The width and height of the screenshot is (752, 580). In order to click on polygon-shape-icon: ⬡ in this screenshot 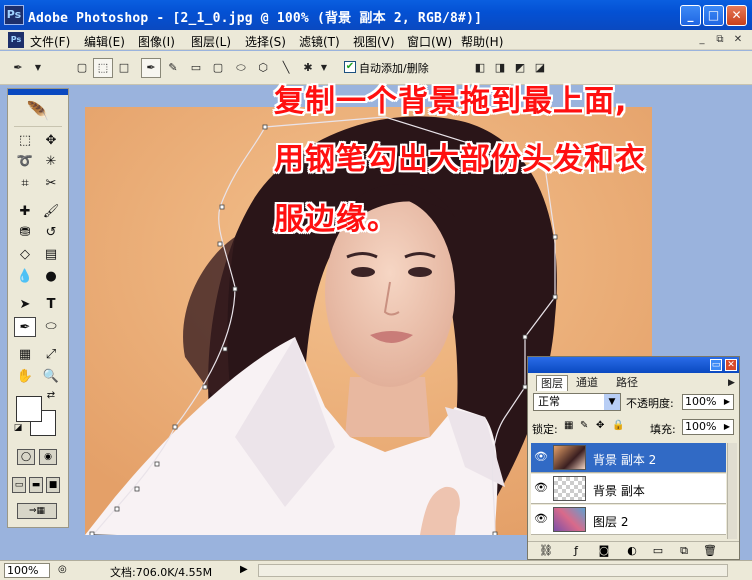, I will do `click(263, 68)`.